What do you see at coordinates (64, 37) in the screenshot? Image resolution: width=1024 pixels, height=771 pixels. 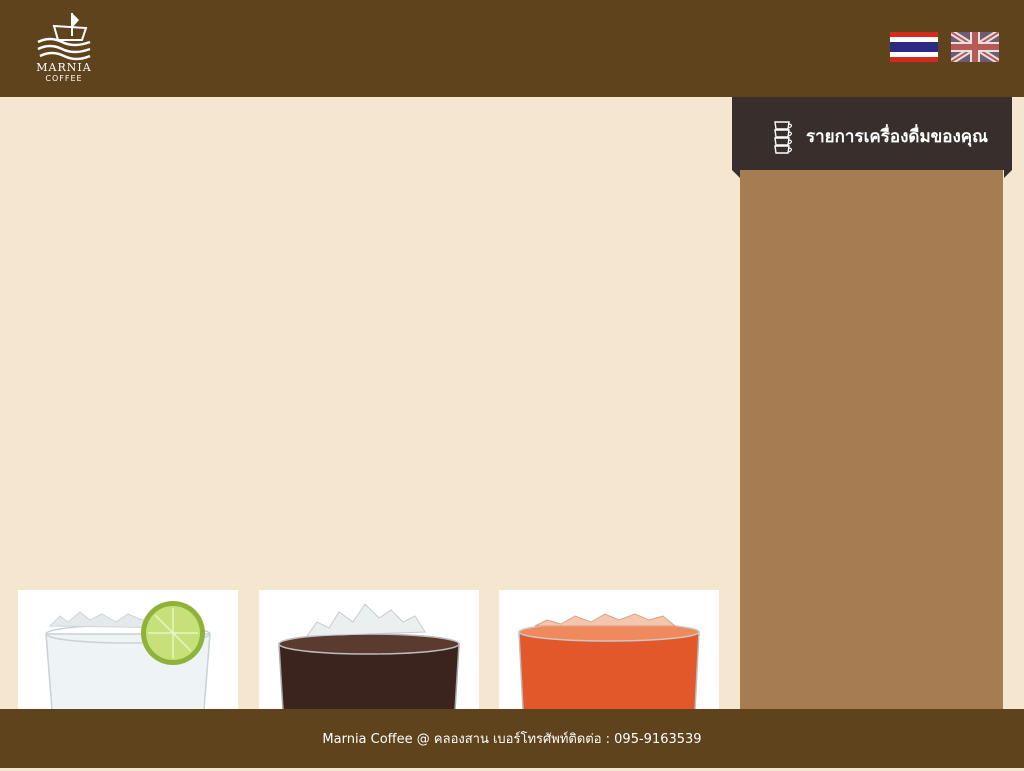 I see `boat-logo-icon` at bounding box center [64, 37].